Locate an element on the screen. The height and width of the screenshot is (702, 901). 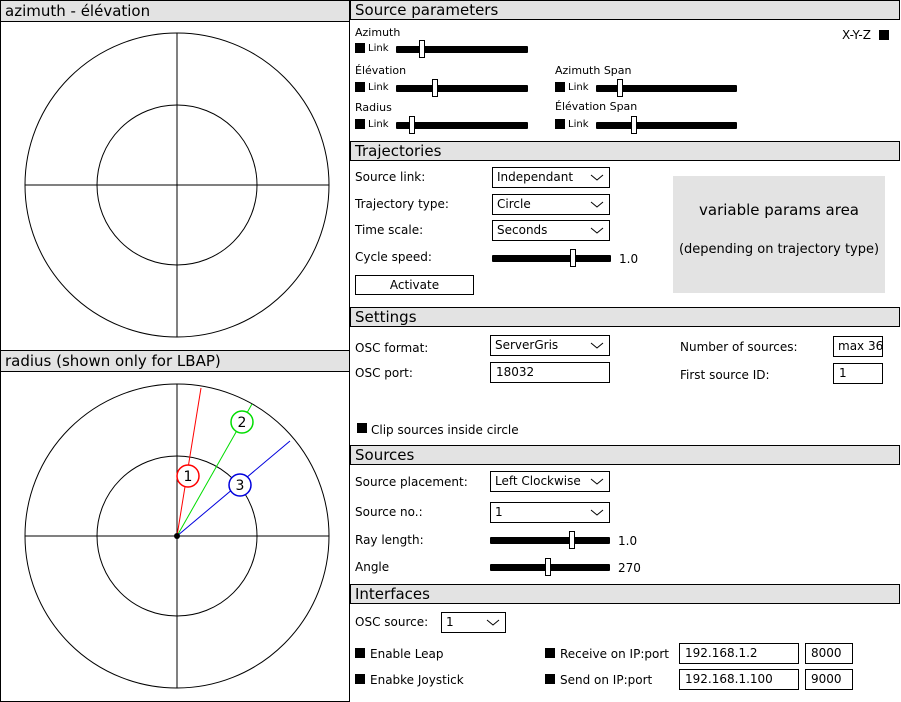
osc-port-label: OSC port: is located at coordinates (384, 373).